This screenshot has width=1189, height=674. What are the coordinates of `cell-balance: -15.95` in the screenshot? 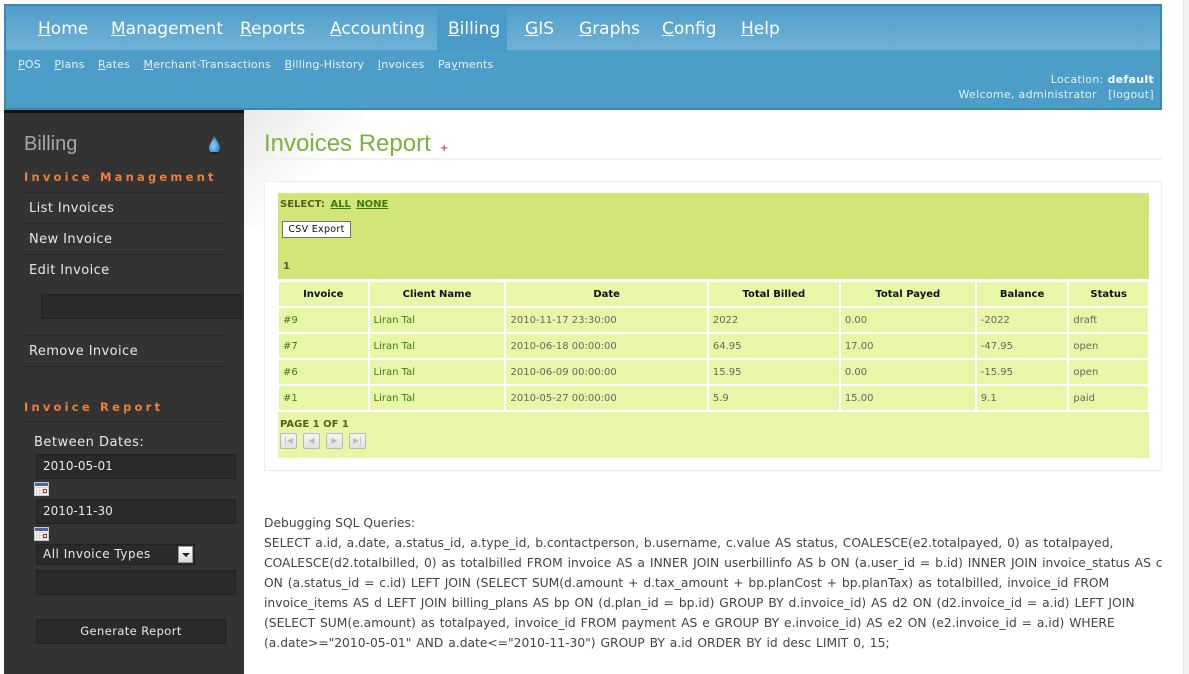 It's located at (1022, 372).